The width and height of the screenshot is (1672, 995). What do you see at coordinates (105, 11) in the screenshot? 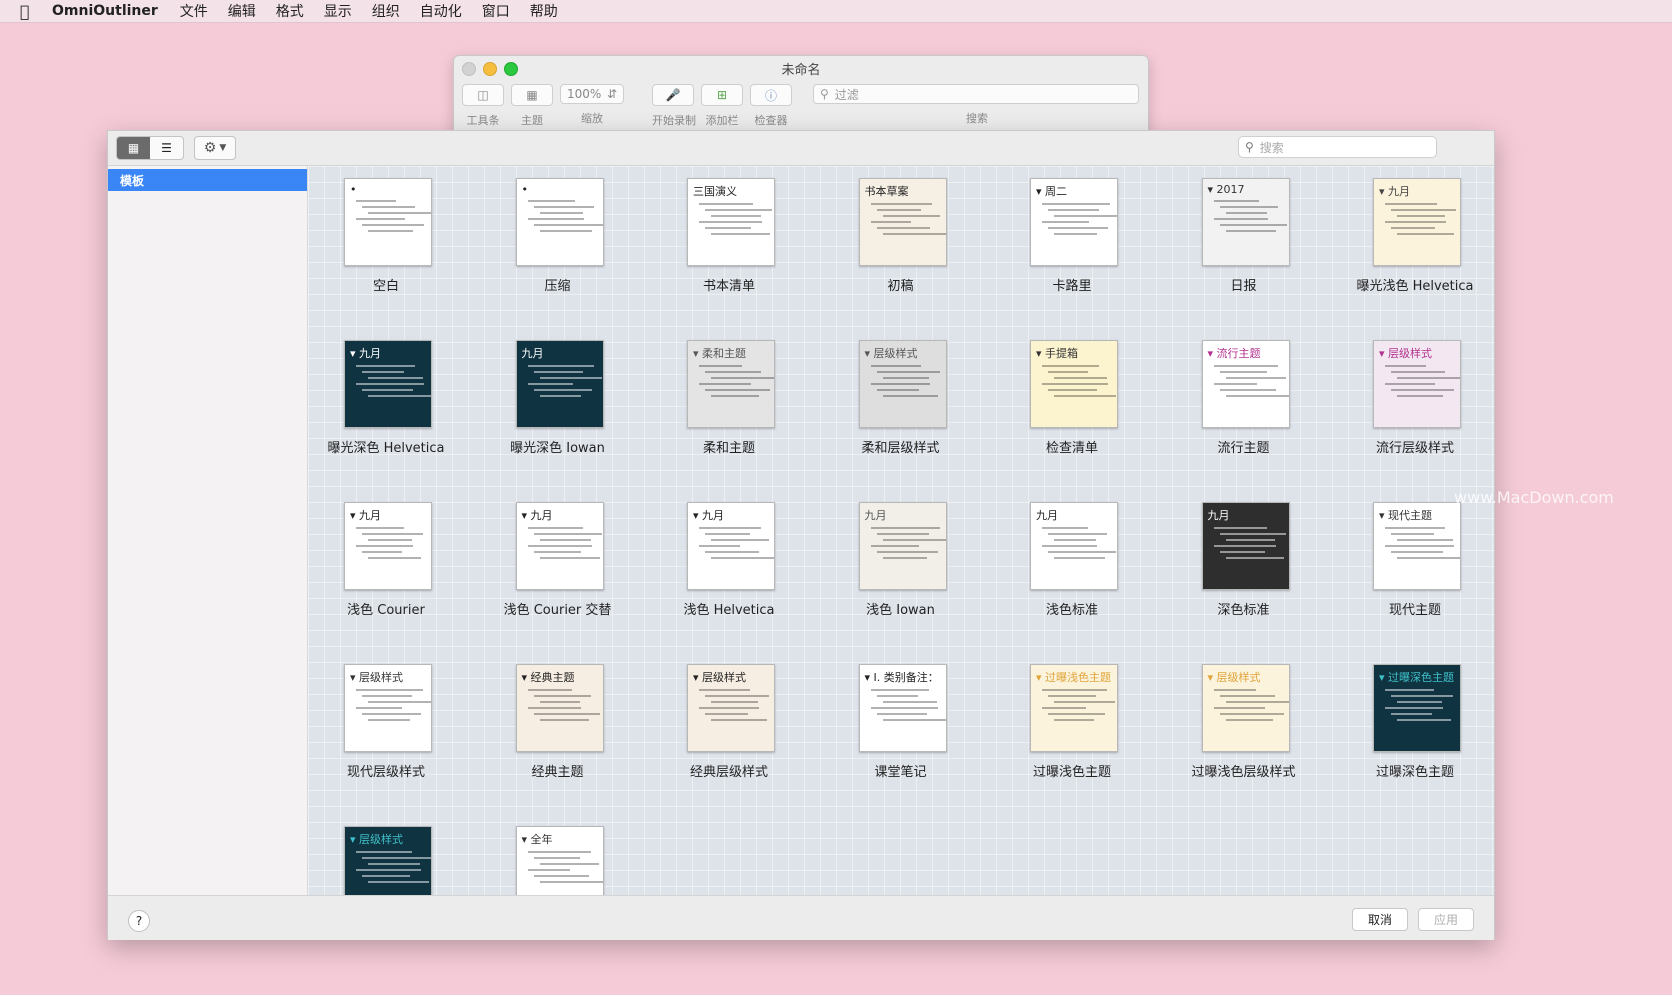
I see `menu-app-name: OmniOutliner` at bounding box center [105, 11].